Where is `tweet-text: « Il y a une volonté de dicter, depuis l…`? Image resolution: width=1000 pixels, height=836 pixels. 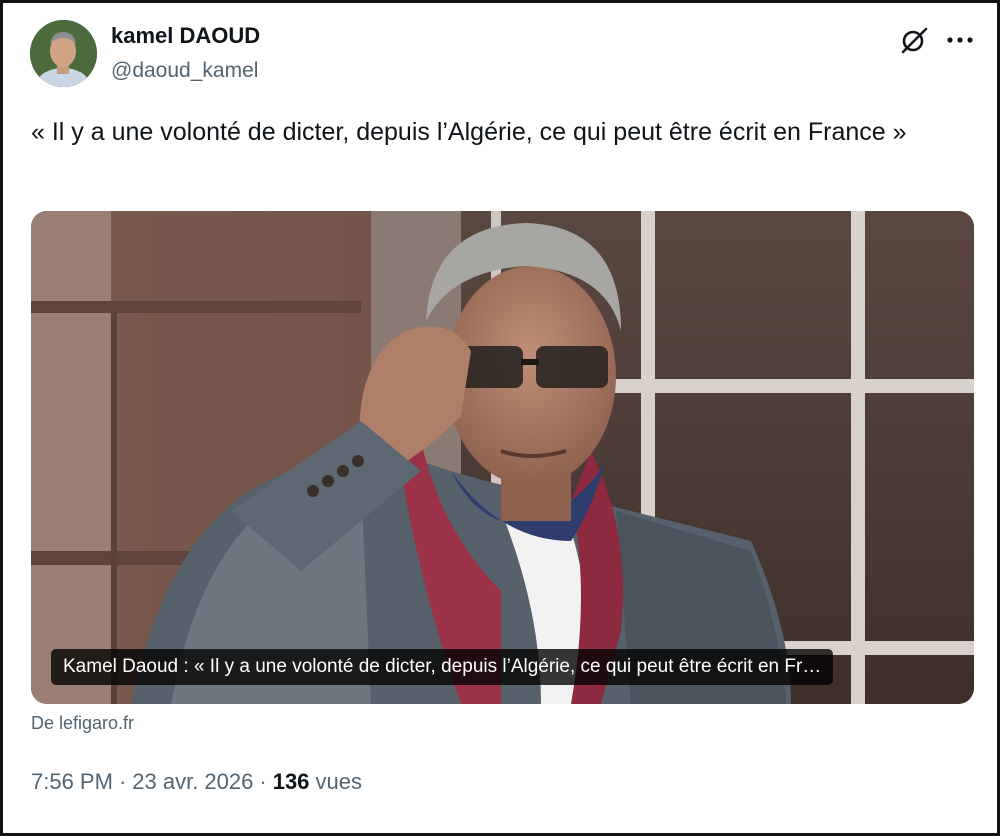 tweet-text: « Il y a une volonté de dicter, depuis l… is located at coordinates (469, 132).